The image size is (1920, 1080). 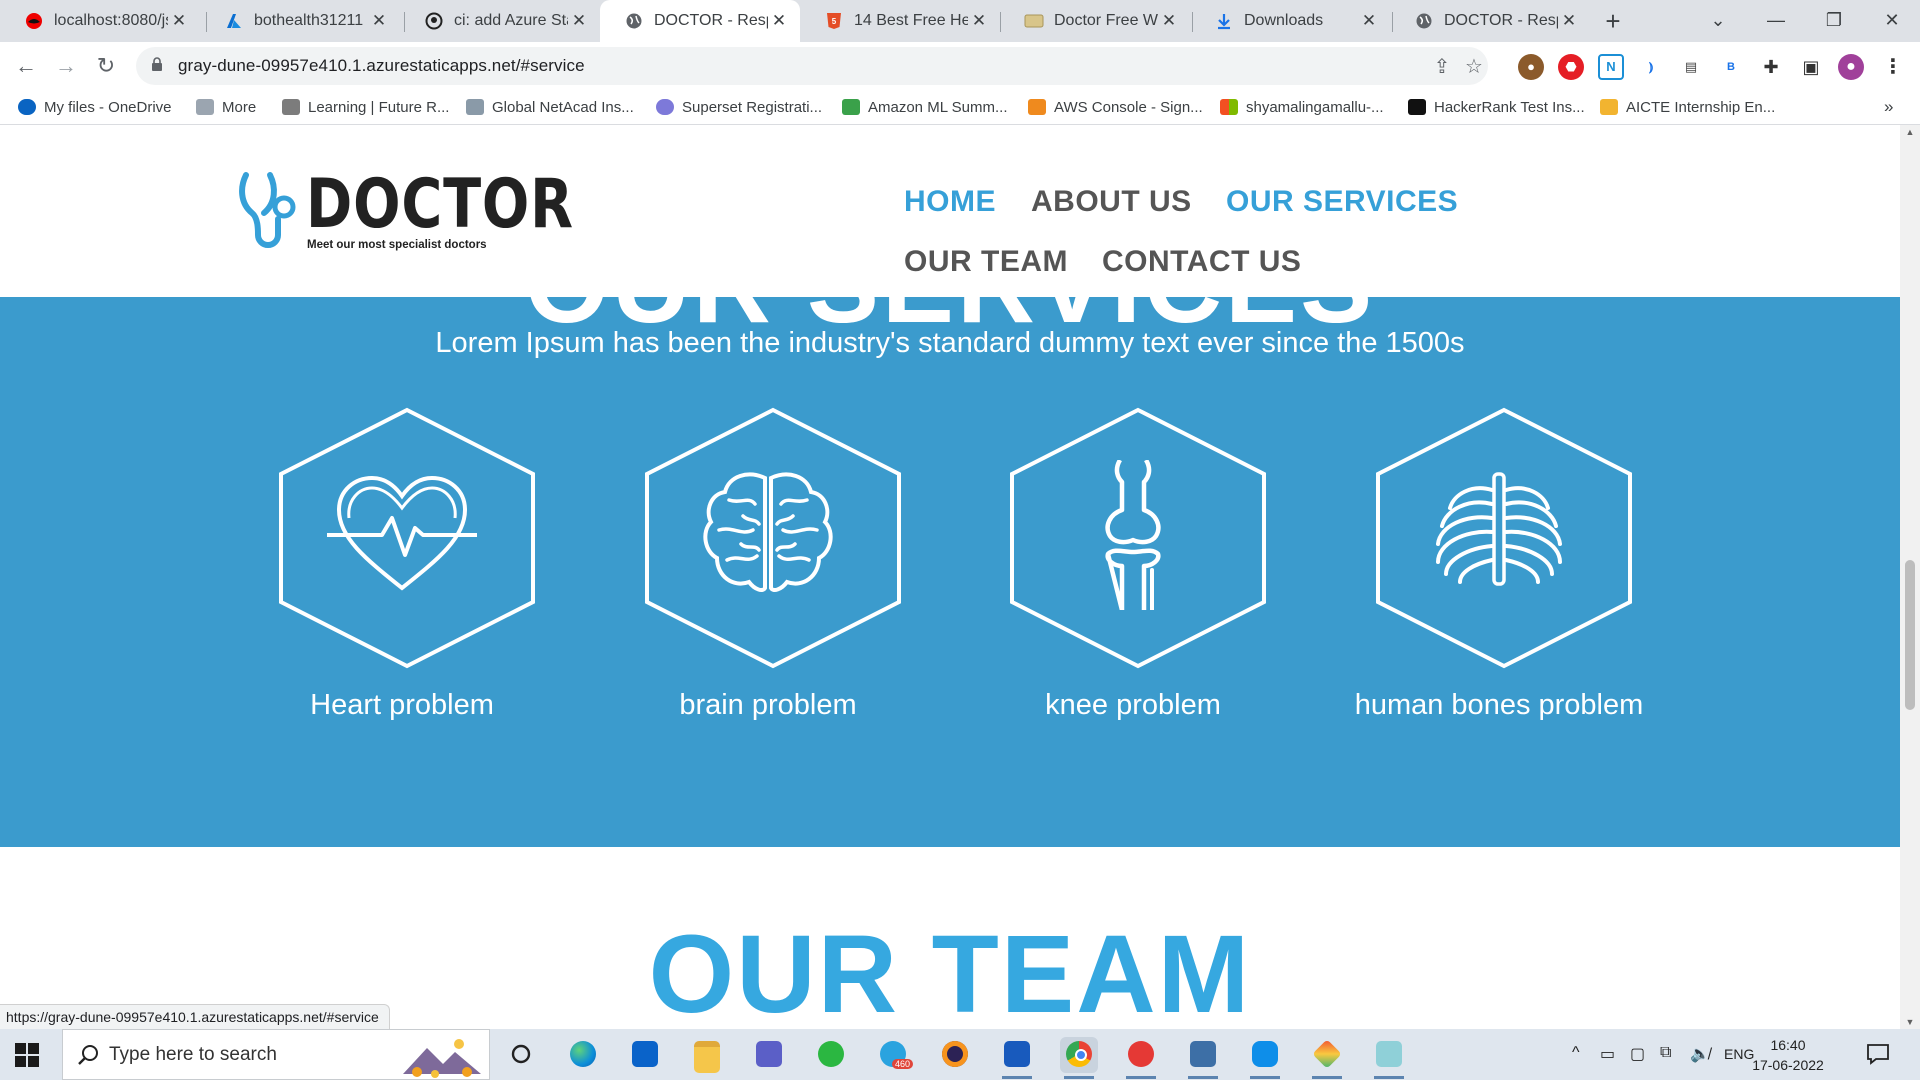 I want to click on taskbar-search-box: Type here to search, so click(x=276, y=1054).